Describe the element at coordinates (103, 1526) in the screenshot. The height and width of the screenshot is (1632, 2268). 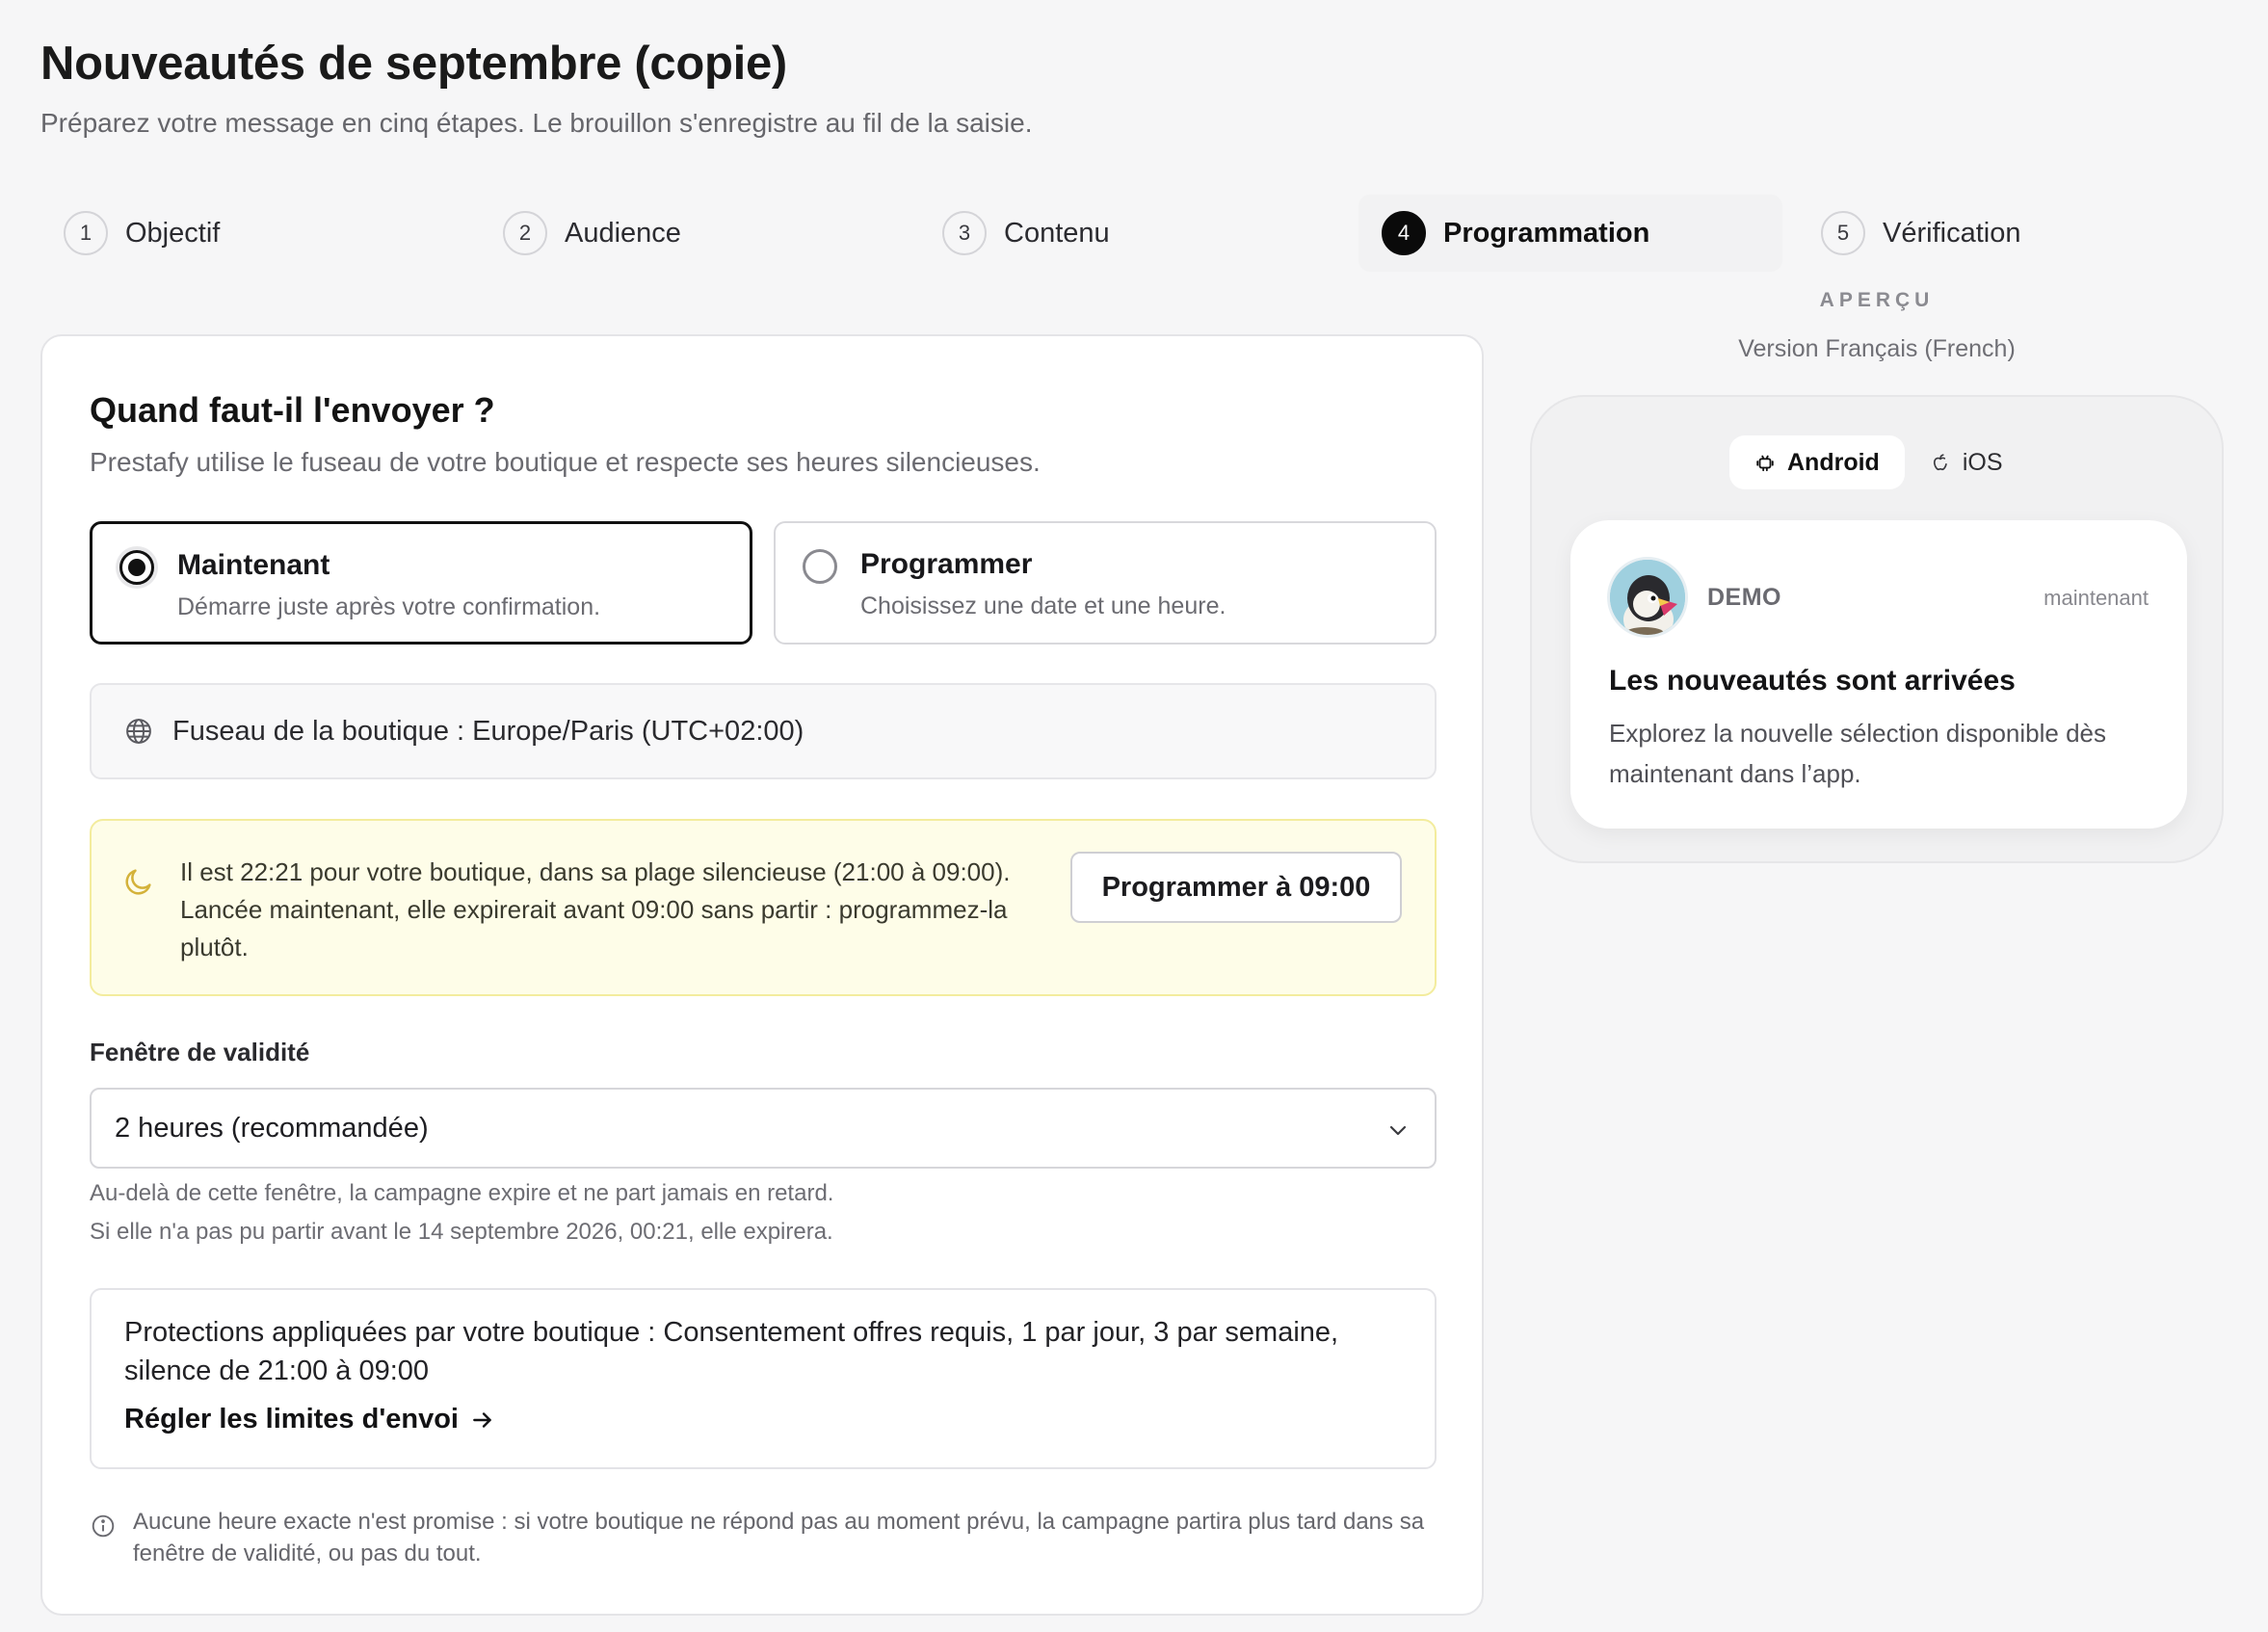
I see `info-icon` at that location.